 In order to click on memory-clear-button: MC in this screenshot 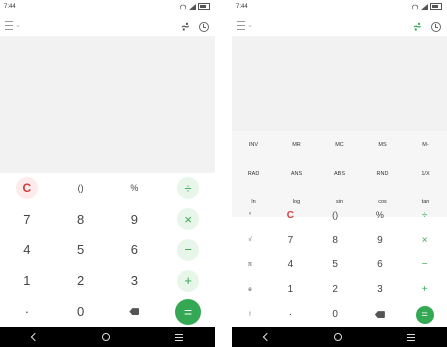, I will do `click(339, 145)`.